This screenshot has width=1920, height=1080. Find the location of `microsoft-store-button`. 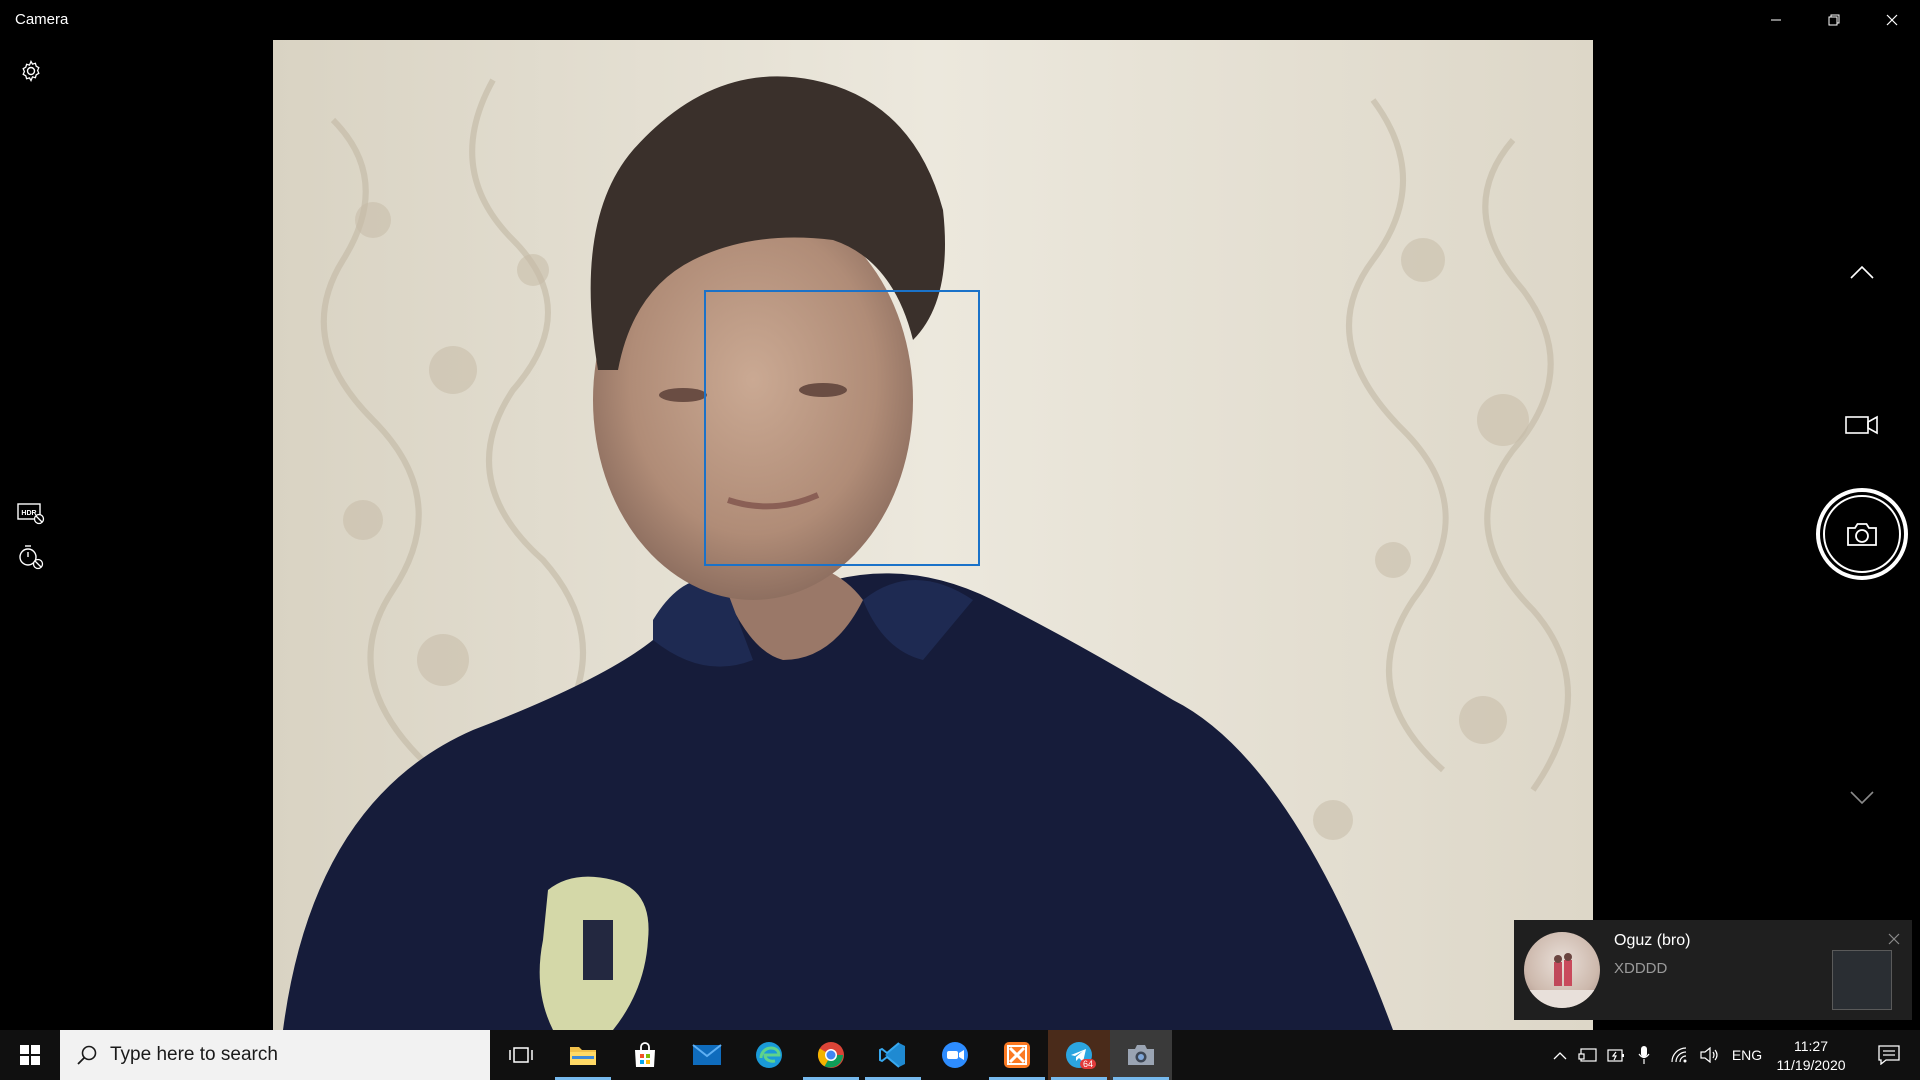

microsoft-store-button is located at coordinates (645, 1055).